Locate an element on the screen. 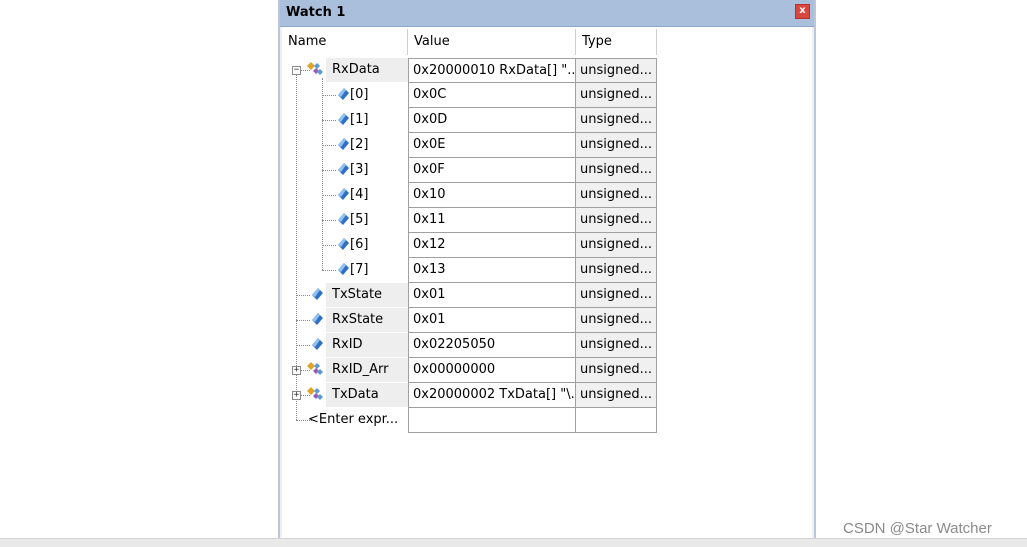  row-value is located at coordinates (492, 420).